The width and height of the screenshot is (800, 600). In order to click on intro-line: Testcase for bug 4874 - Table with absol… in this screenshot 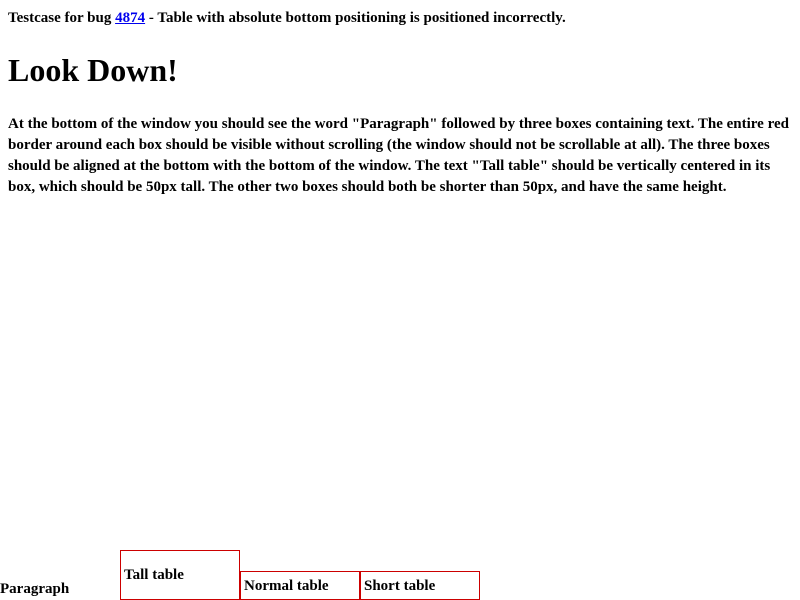, I will do `click(287, 18)`.